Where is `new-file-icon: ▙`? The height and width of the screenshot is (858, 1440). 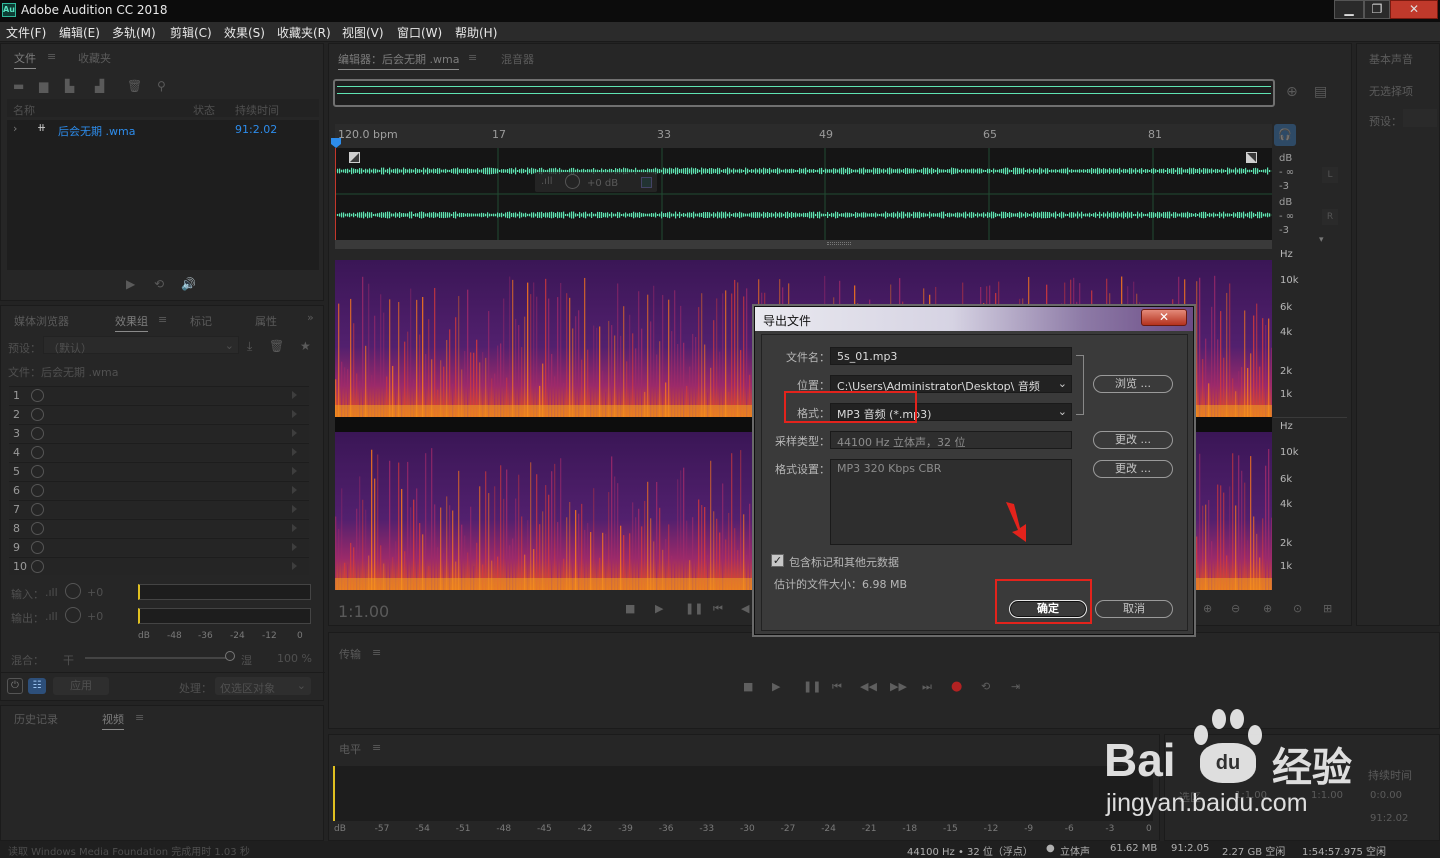
new-file-icon: ▙ is located at coordinates (69, 86).